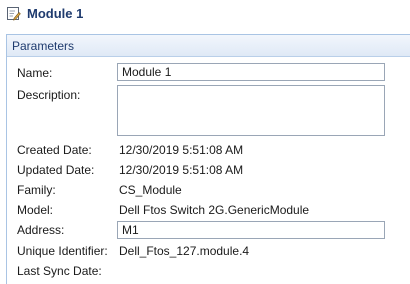 This screenshot has height=284, width=410. What do you see at coordinates (251, 72) in the screenshot?
I see `name-input: Module 1` at bounding box center [251, 72].